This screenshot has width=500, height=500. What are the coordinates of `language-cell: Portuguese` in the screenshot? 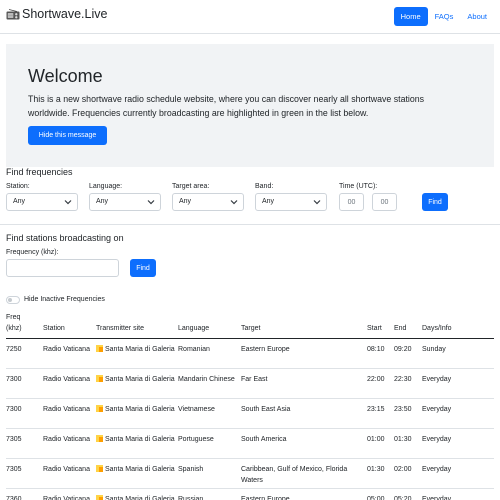 It's located at (196, 439).